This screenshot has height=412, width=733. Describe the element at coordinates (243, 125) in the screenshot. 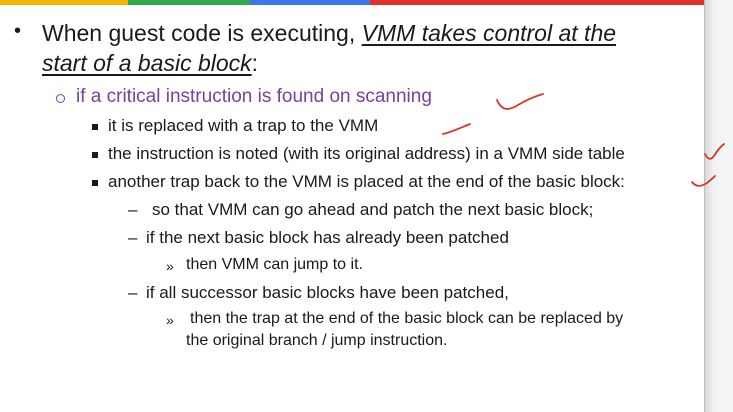

I see `list-item-replaced-with-trap: it is replaced with a trap to the VMM` at that location.